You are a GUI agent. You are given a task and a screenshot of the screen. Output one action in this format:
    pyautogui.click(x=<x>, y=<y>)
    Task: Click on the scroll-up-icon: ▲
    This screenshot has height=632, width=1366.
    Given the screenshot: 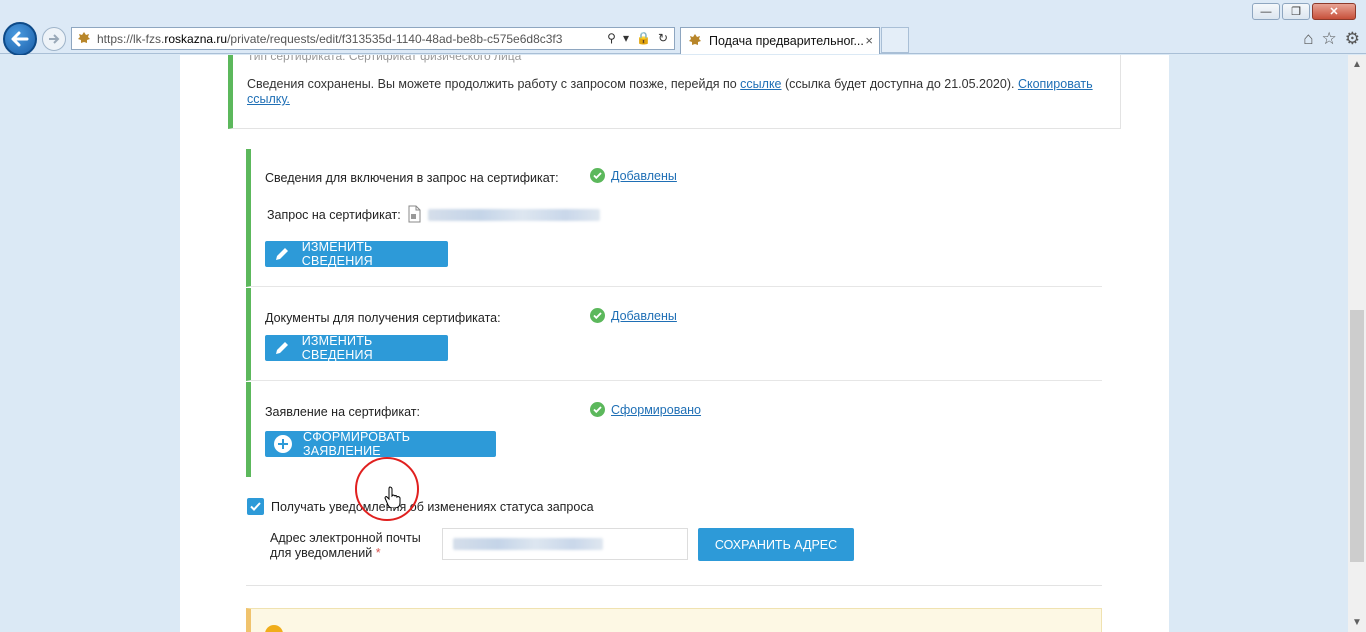 What is the action you would take?
    pyautogui.click(x=1357, y=64)
    